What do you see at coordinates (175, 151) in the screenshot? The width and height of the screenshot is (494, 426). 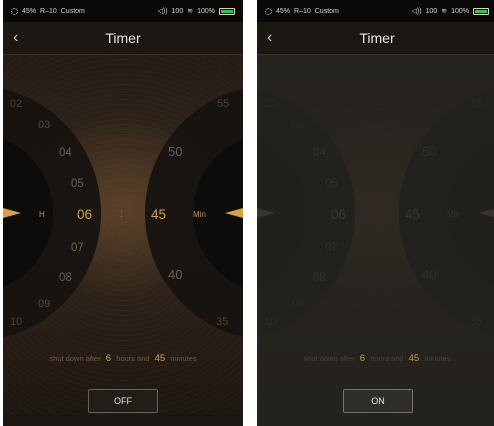 I see `minute-option: 50` at bounding box center [175, 151].